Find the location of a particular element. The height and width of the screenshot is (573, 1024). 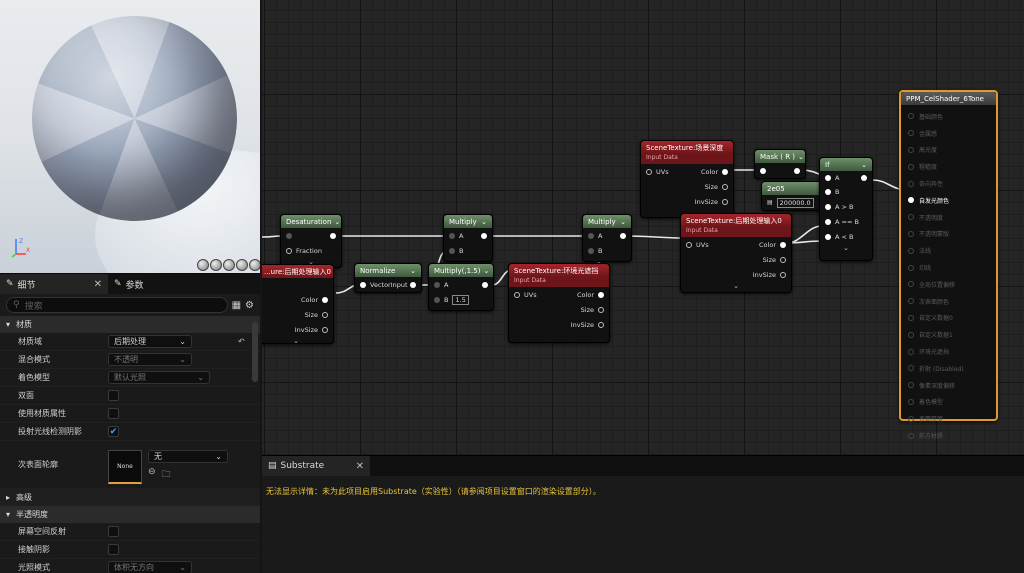

node-normalize: Normalize ⌄ VectorInput is located at coordinates (388, 278).